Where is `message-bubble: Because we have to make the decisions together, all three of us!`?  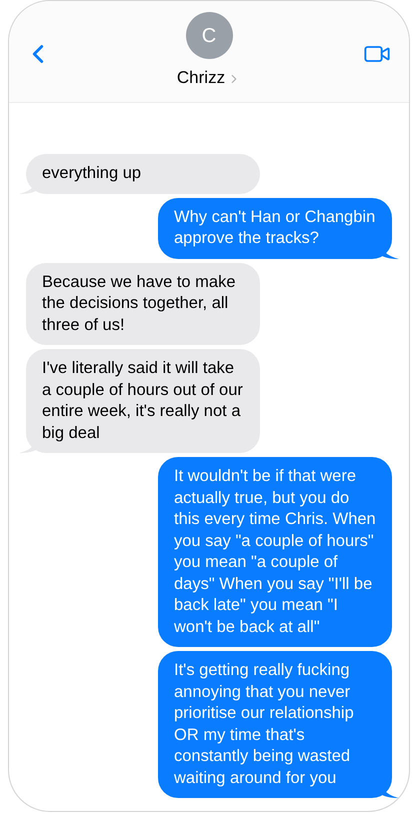
message-bubble: Because we have to make the decisions together, all three of us! is located at coordinates (143, 303).